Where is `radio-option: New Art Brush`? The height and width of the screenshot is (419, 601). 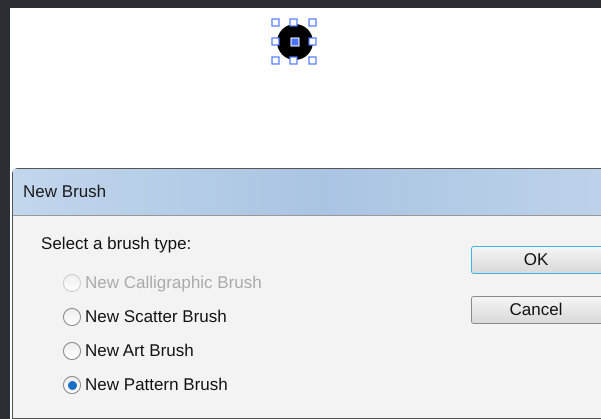 radio-option: New Art Brush is located at coordinates (128, 351).